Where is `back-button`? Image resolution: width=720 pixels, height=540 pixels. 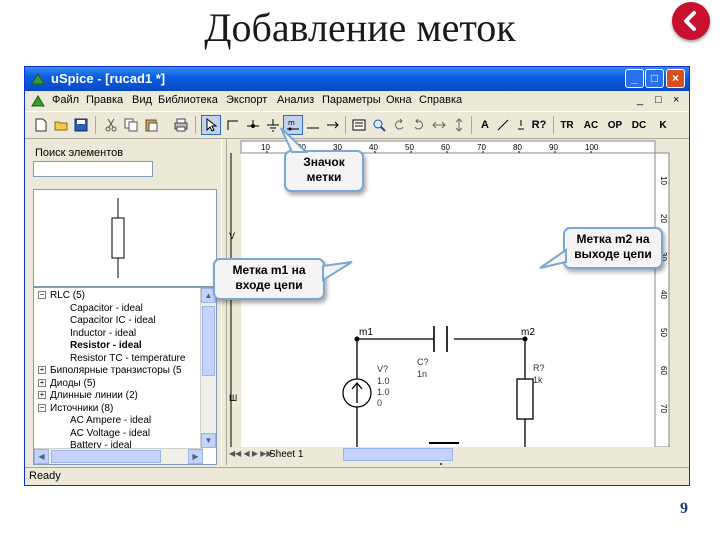
back-button is located at coordinates (691, 21).